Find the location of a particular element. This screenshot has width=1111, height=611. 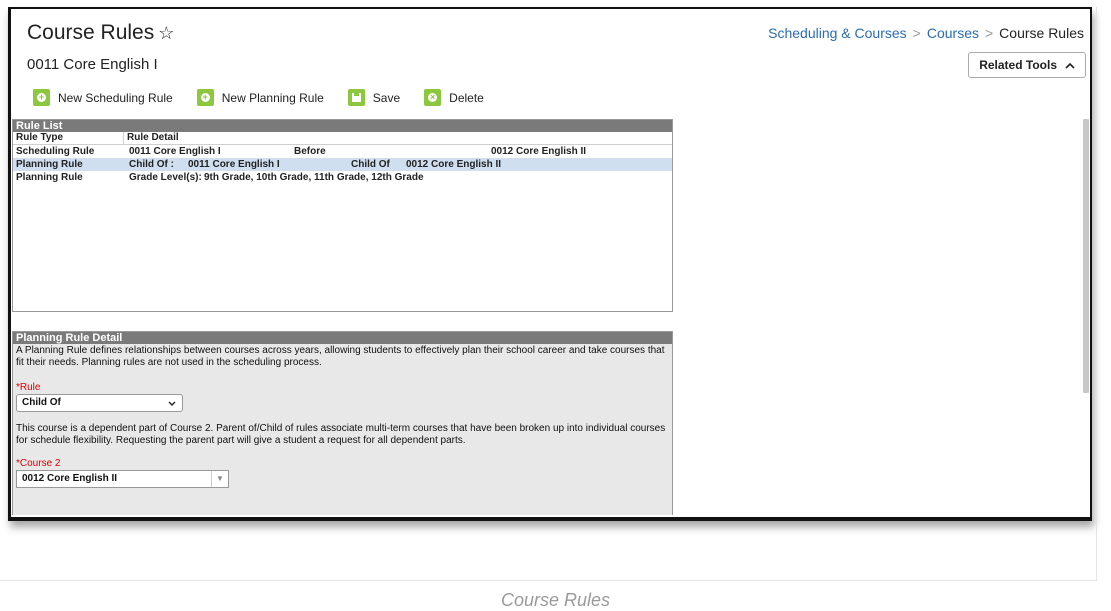

related-tools-button: Related Tools is located at coordinates (1027, 65).